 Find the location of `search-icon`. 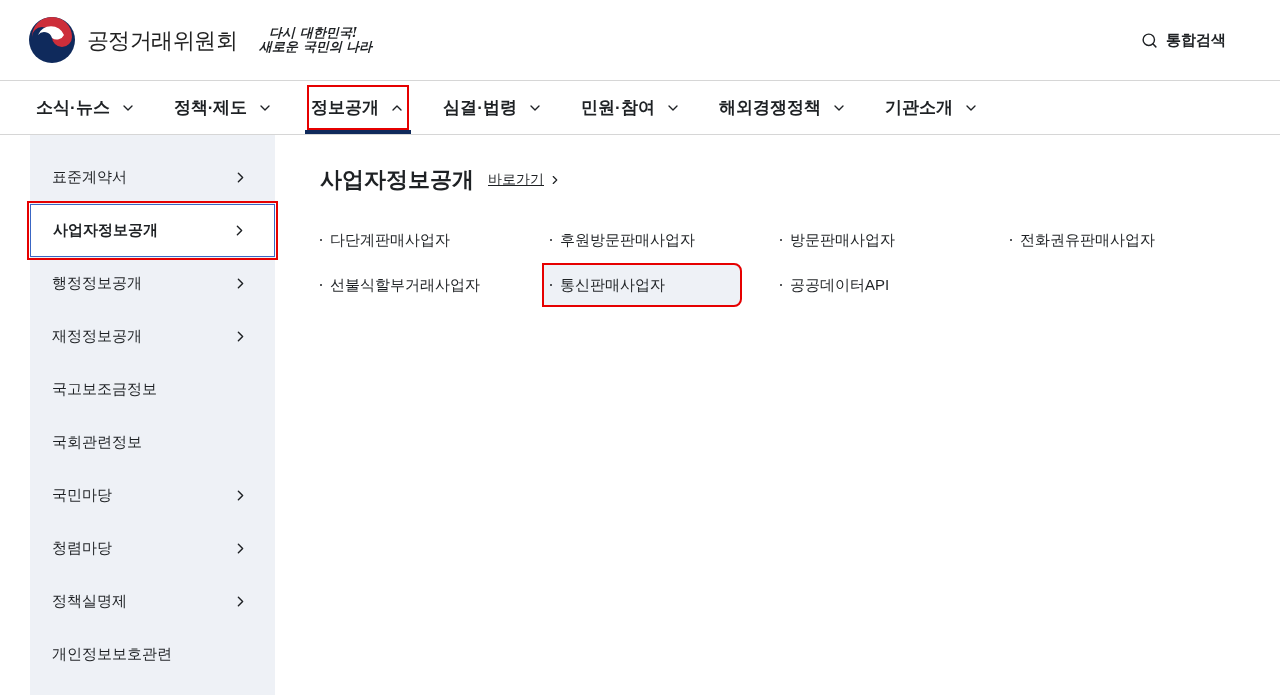

search-icon is located at coordinates (1149, 40).